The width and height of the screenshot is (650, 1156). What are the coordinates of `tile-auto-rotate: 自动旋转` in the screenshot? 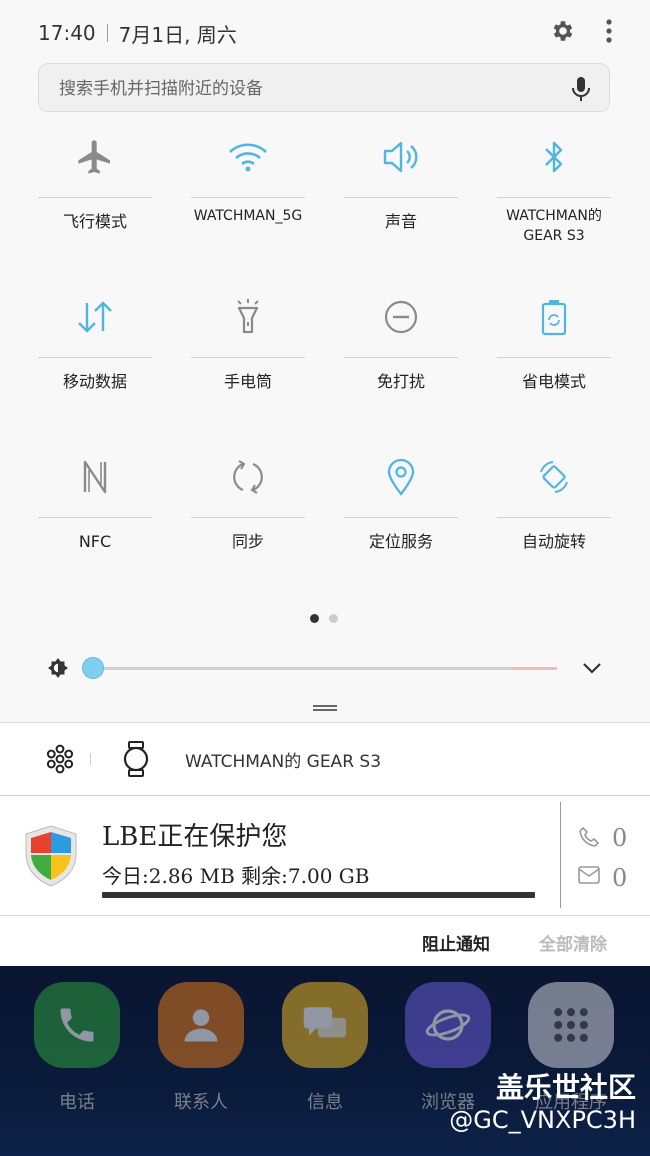 It's located at (554, 515).